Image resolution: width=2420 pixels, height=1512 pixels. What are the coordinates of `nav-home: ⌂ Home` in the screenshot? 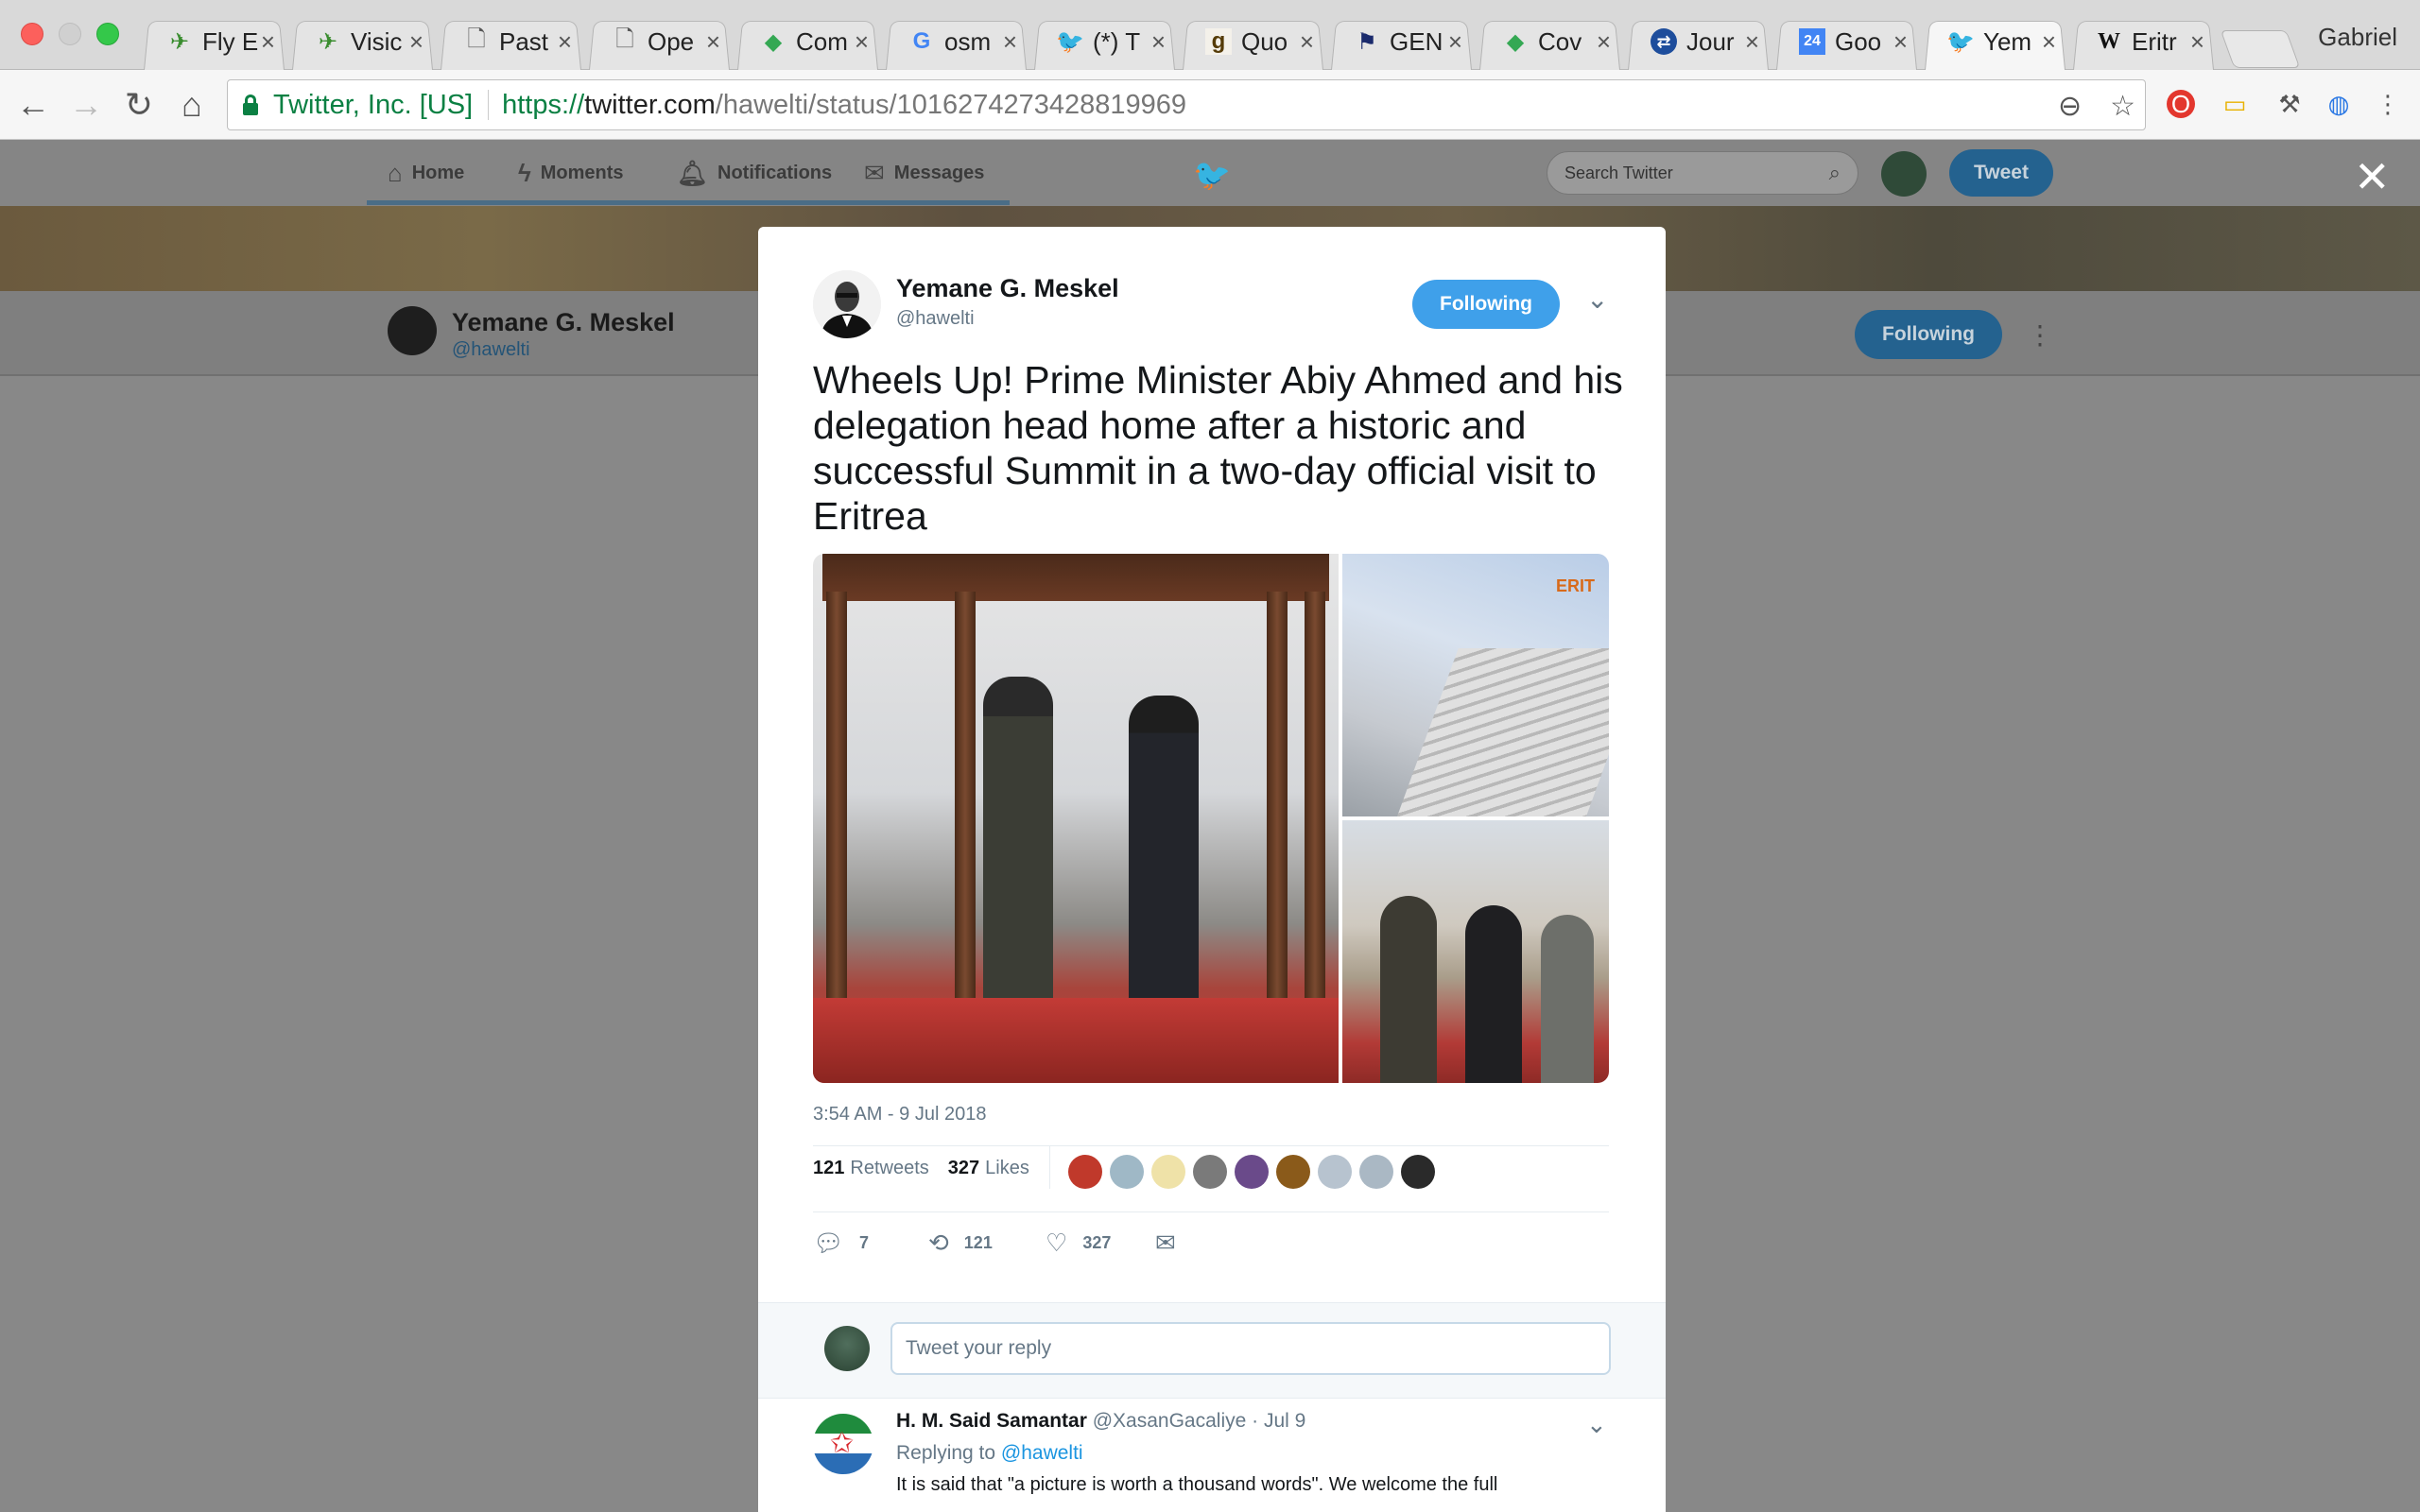 It's located at (426, 173).